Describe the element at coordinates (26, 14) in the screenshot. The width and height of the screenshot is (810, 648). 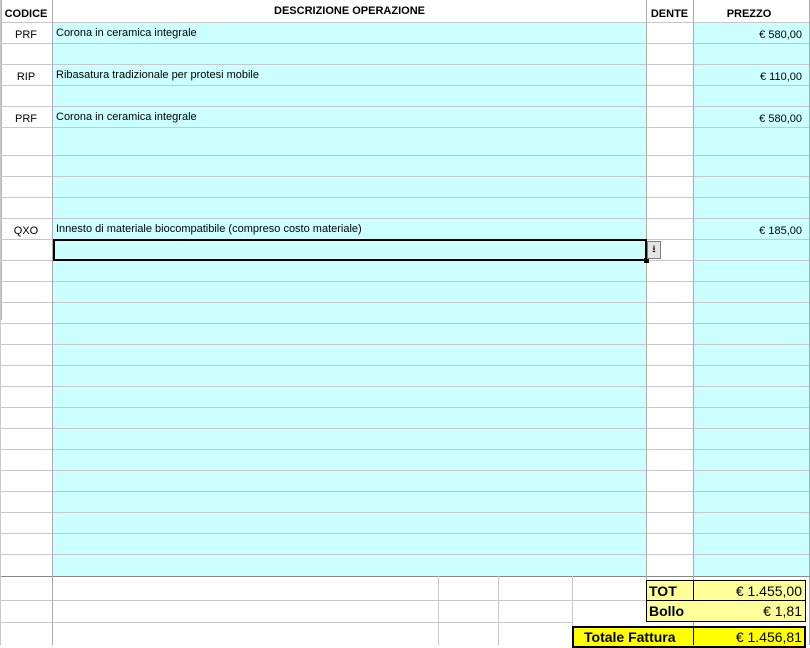
I see `header-codice: CODICE` at that location.